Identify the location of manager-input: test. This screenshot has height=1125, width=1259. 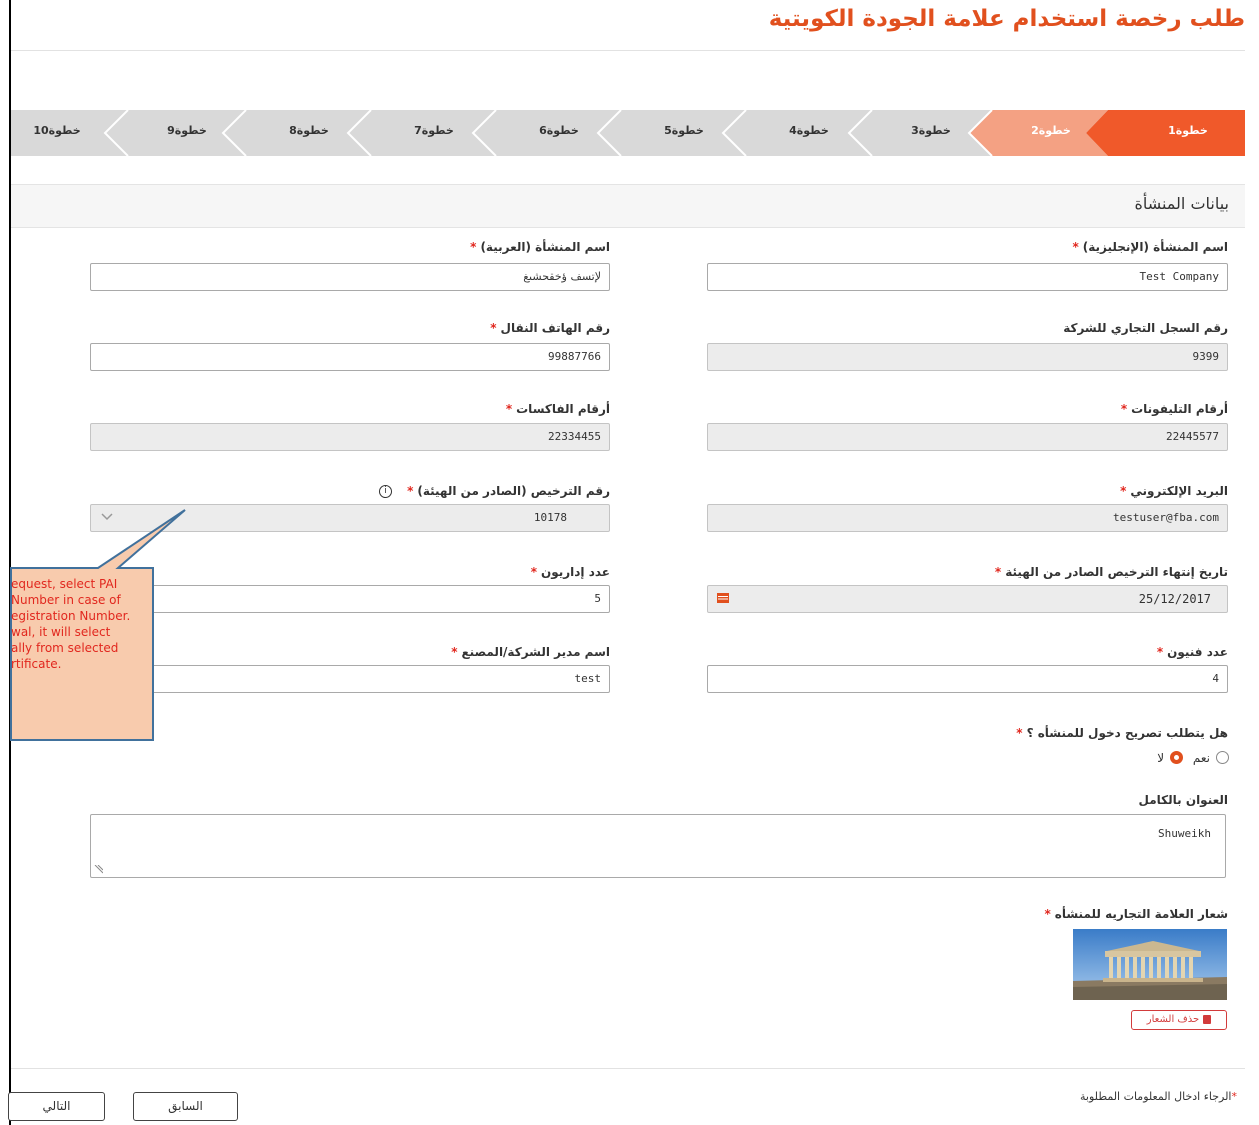
(350, 679).